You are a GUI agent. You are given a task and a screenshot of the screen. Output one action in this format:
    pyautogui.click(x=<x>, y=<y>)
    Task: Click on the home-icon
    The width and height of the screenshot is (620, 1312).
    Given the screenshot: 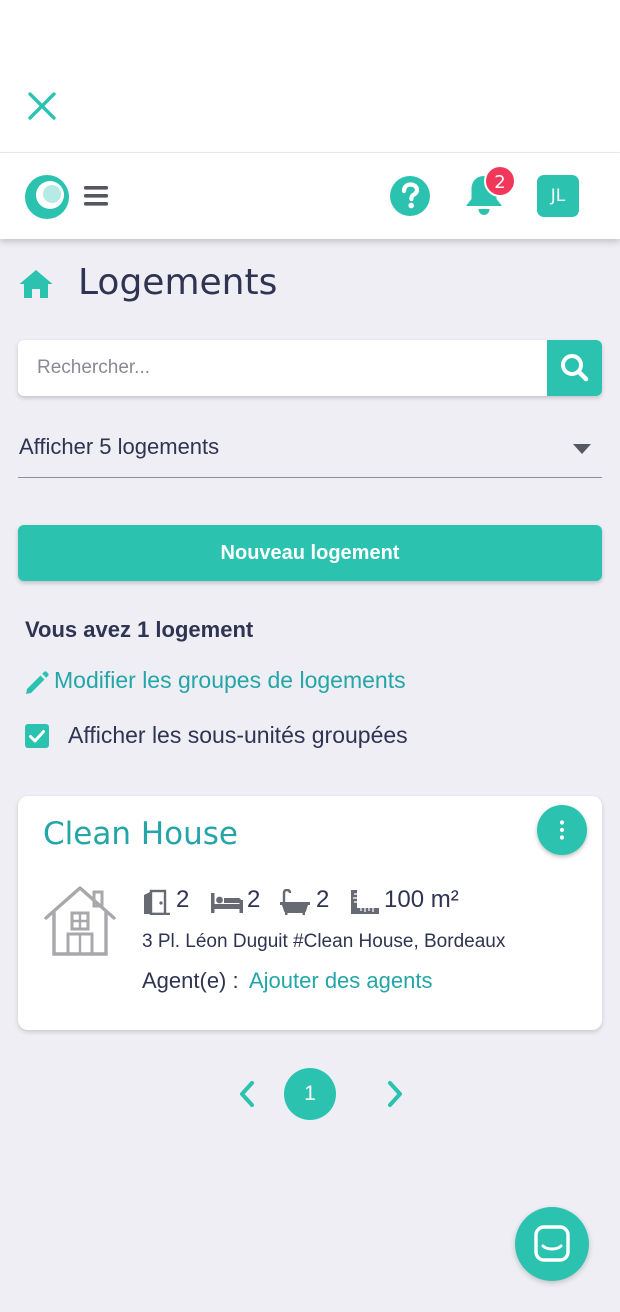 What is the action you would take?
    pyautogui.click(x=36, y=284)
    